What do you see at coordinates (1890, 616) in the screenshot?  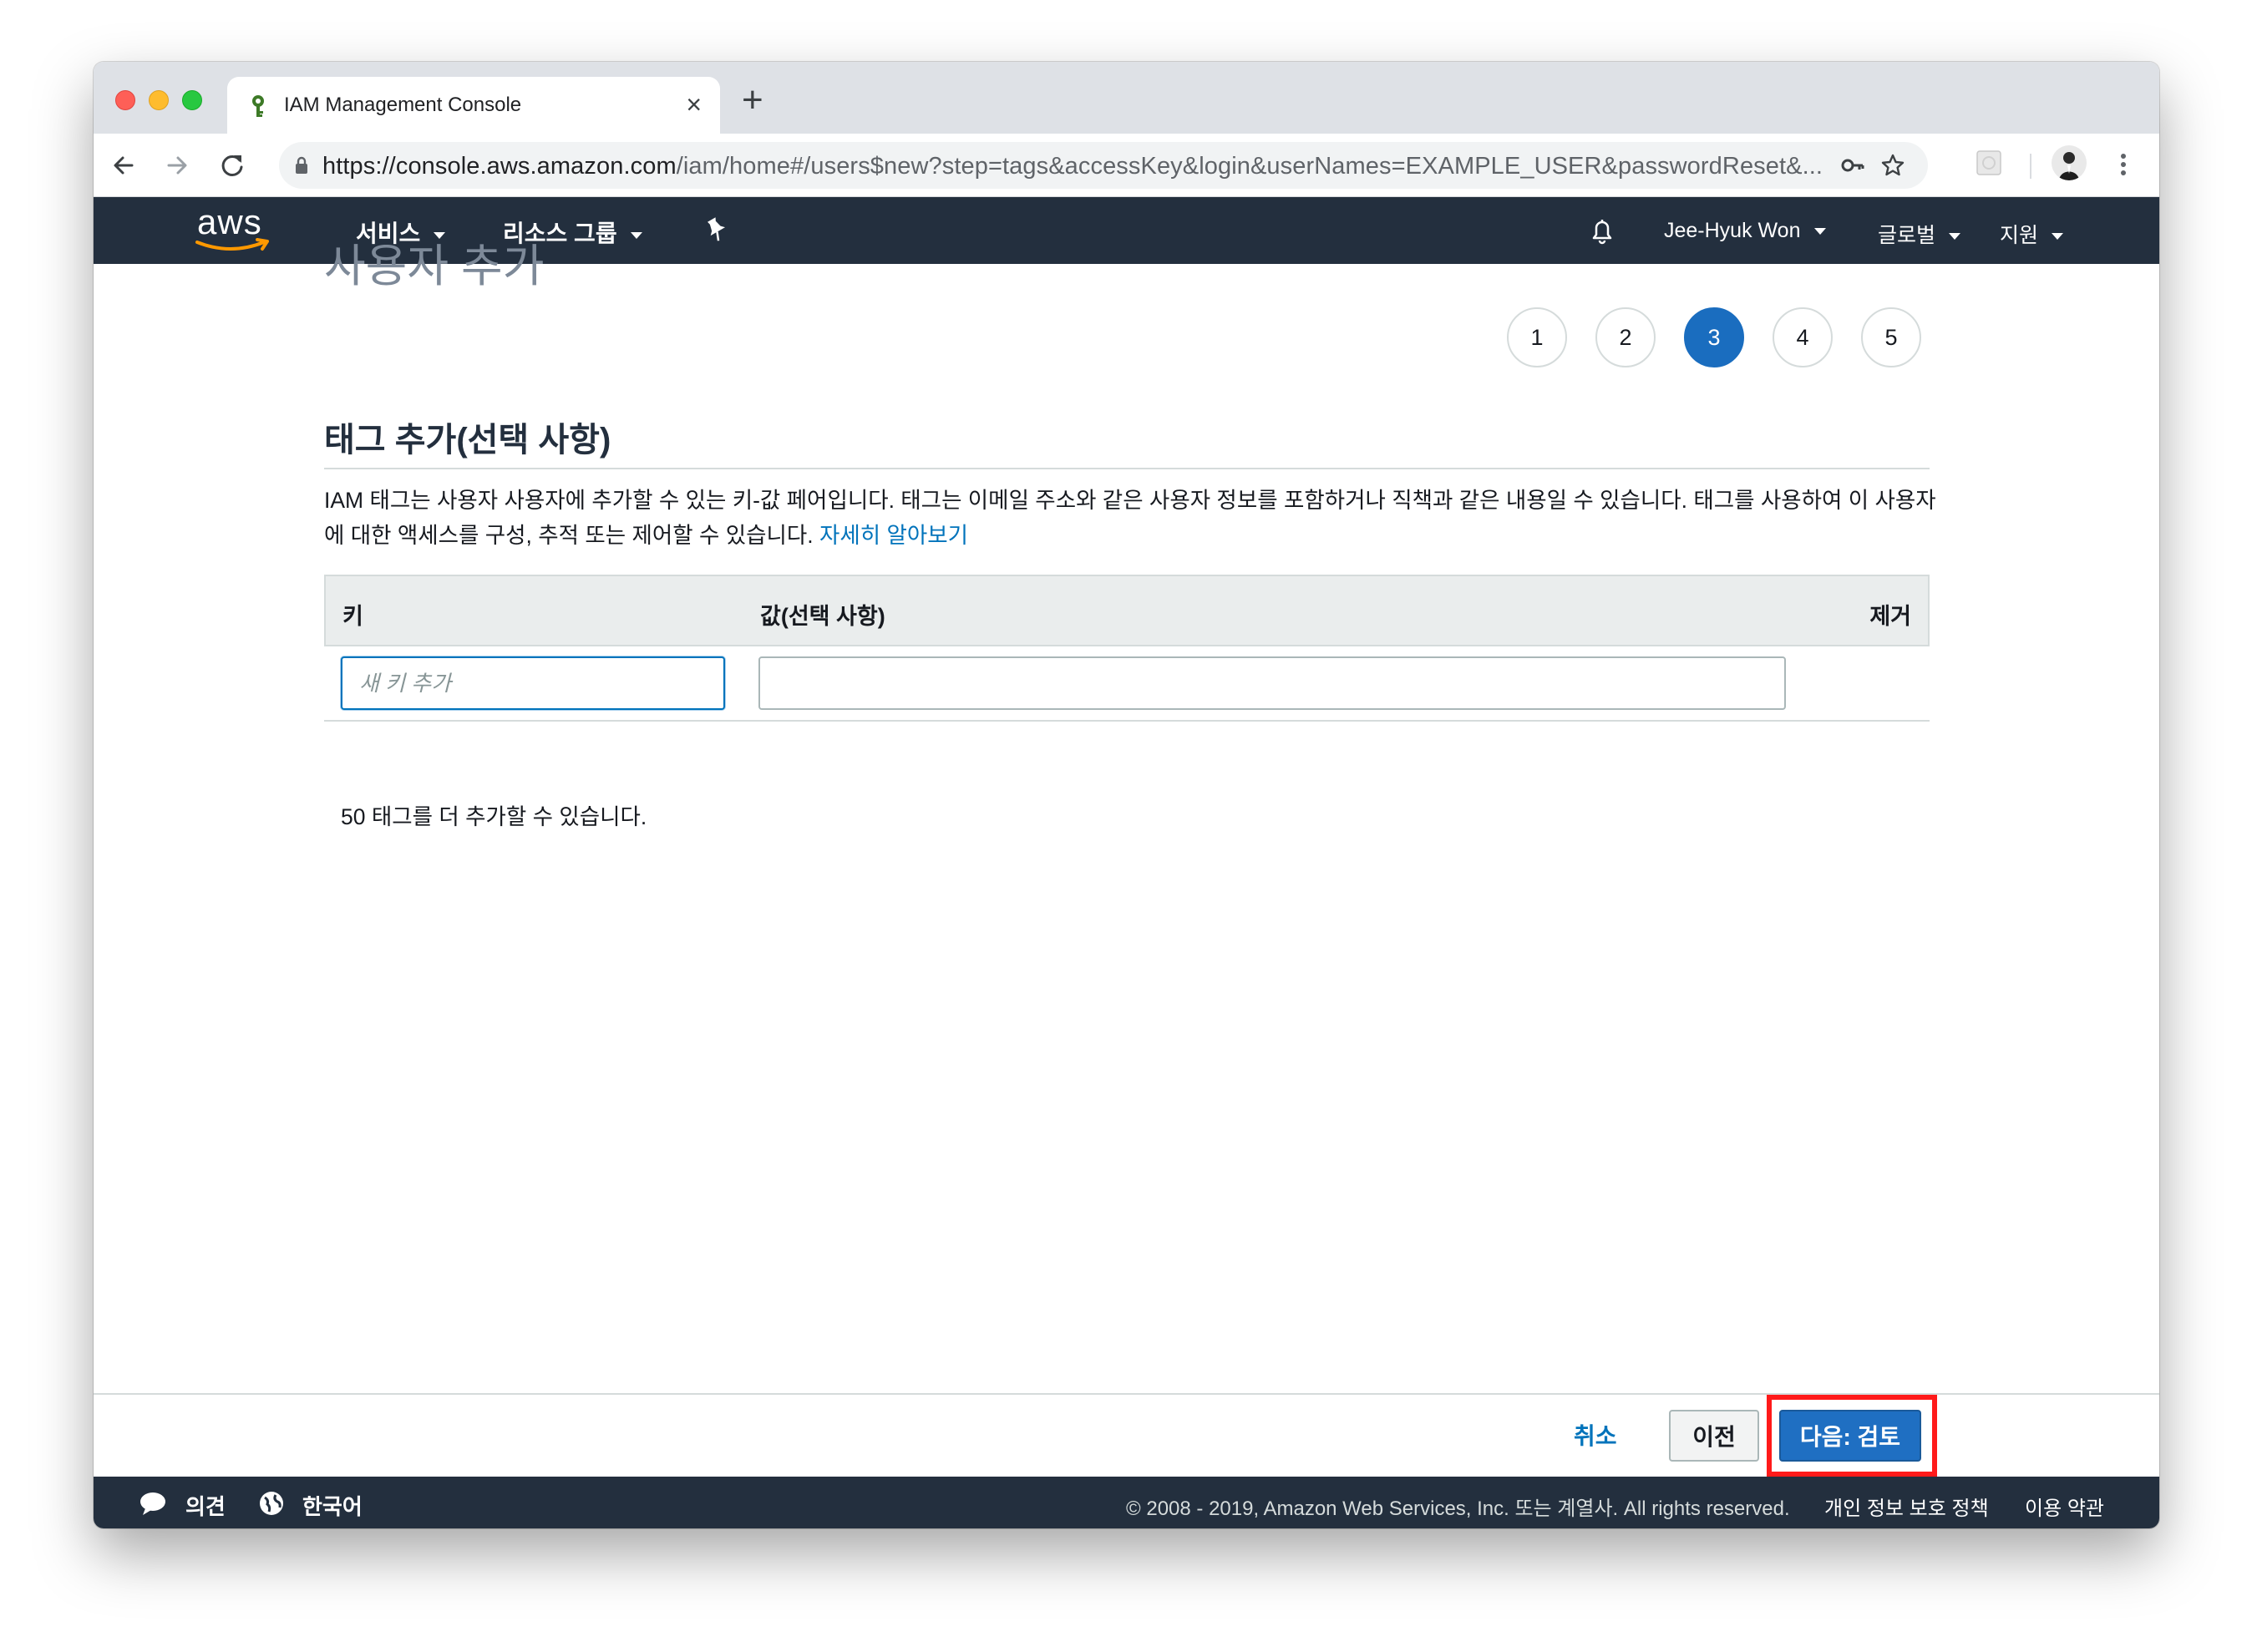 I see `column-remove: 제거` at bounding box center [1890, 616].